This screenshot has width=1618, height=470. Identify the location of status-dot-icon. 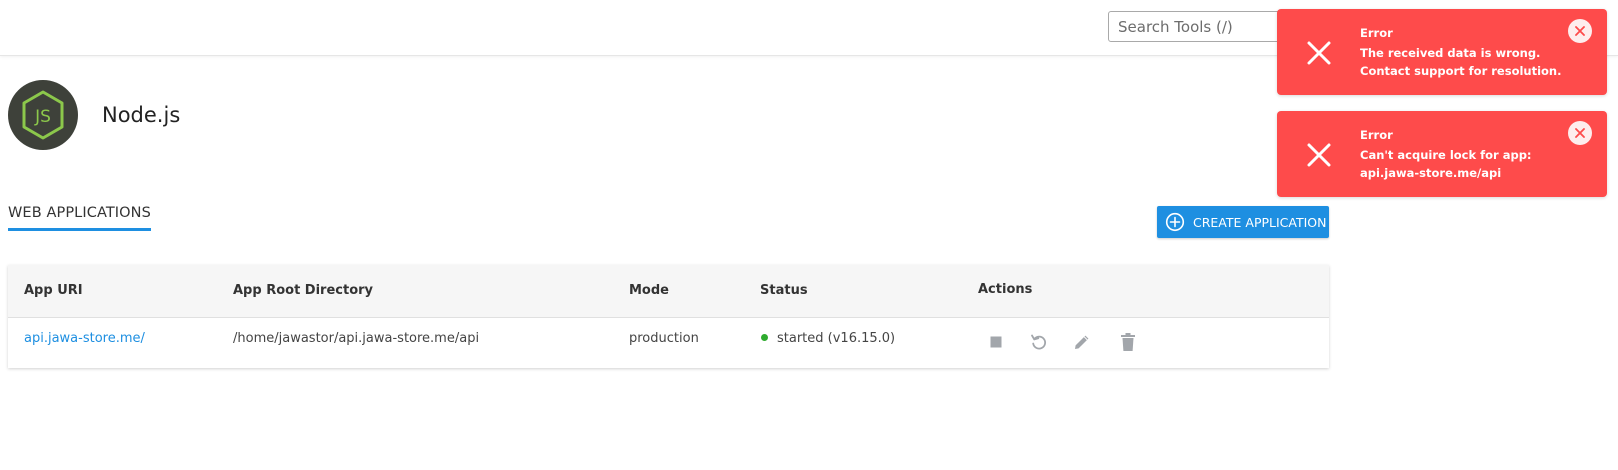
(764, 337).